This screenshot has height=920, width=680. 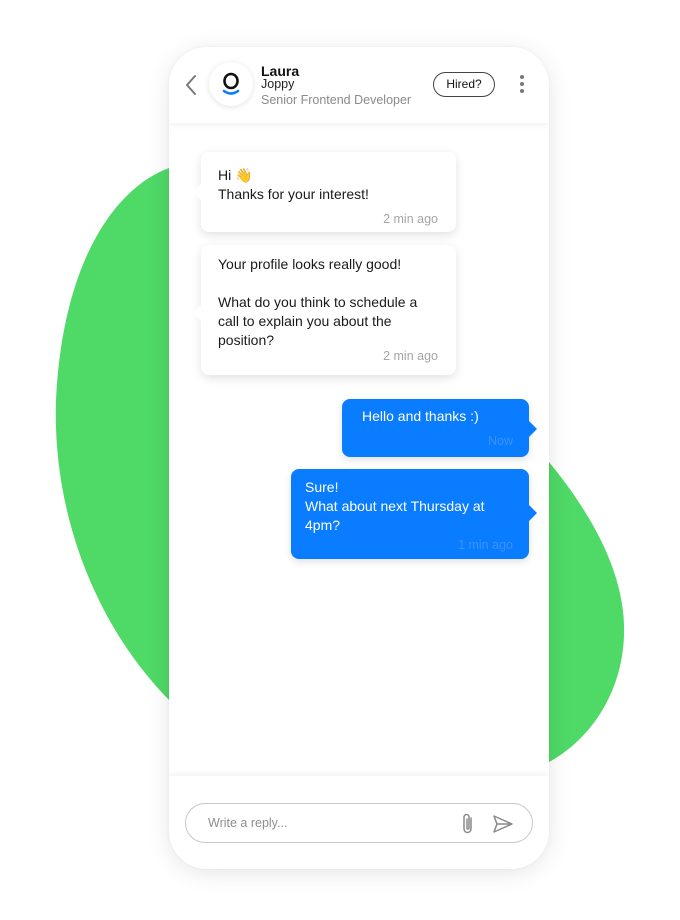 I want to click on paperclip-icon, so click(x=467, y=823).